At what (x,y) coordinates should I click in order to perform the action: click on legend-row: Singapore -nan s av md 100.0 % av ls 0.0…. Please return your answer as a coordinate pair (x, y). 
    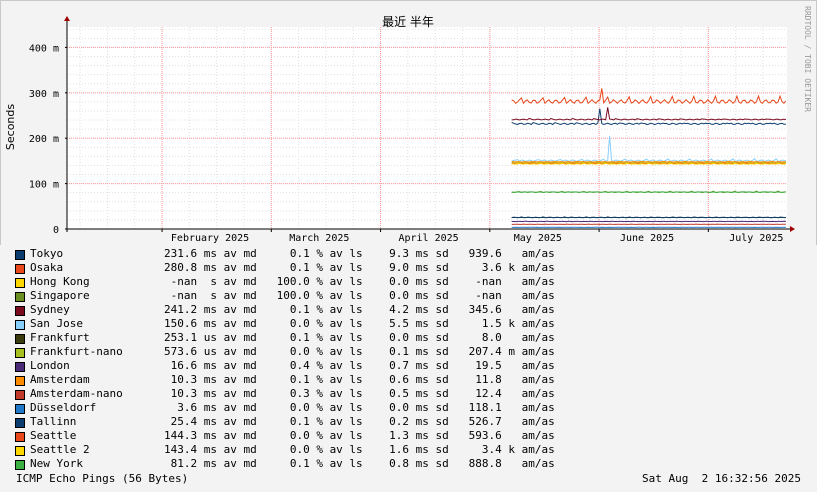
    Looking at the image, I should click on (314, 296).